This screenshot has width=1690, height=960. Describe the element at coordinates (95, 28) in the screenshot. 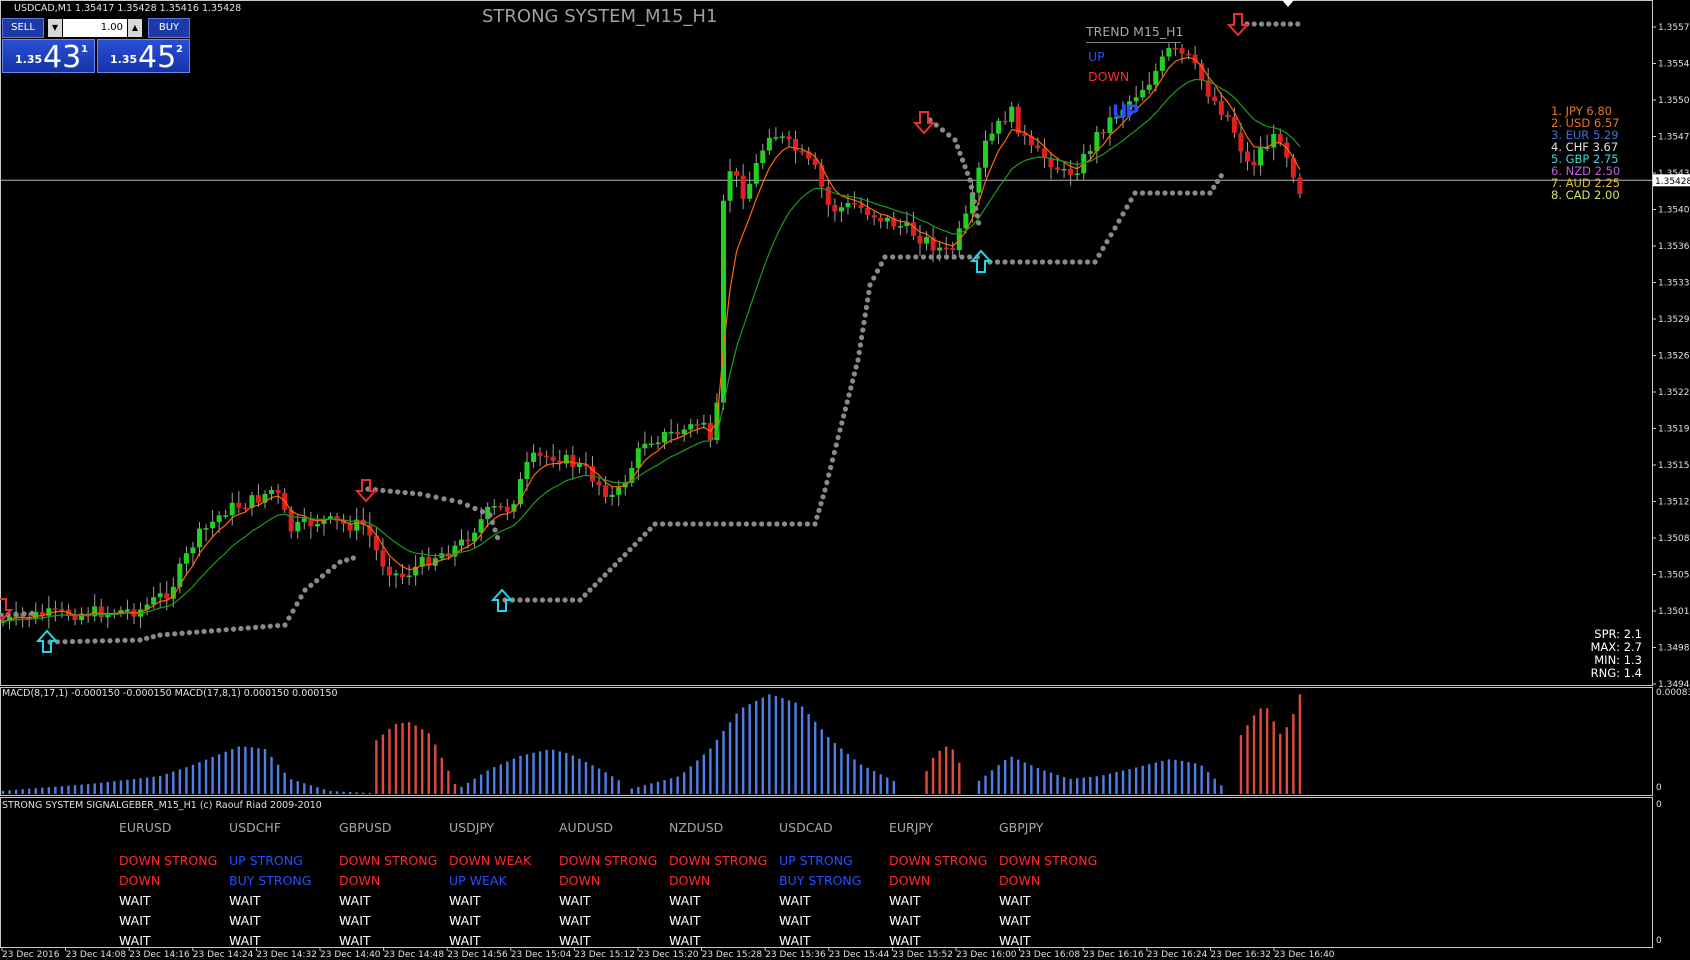

I see `lot-size-input: 1.00` at that location.